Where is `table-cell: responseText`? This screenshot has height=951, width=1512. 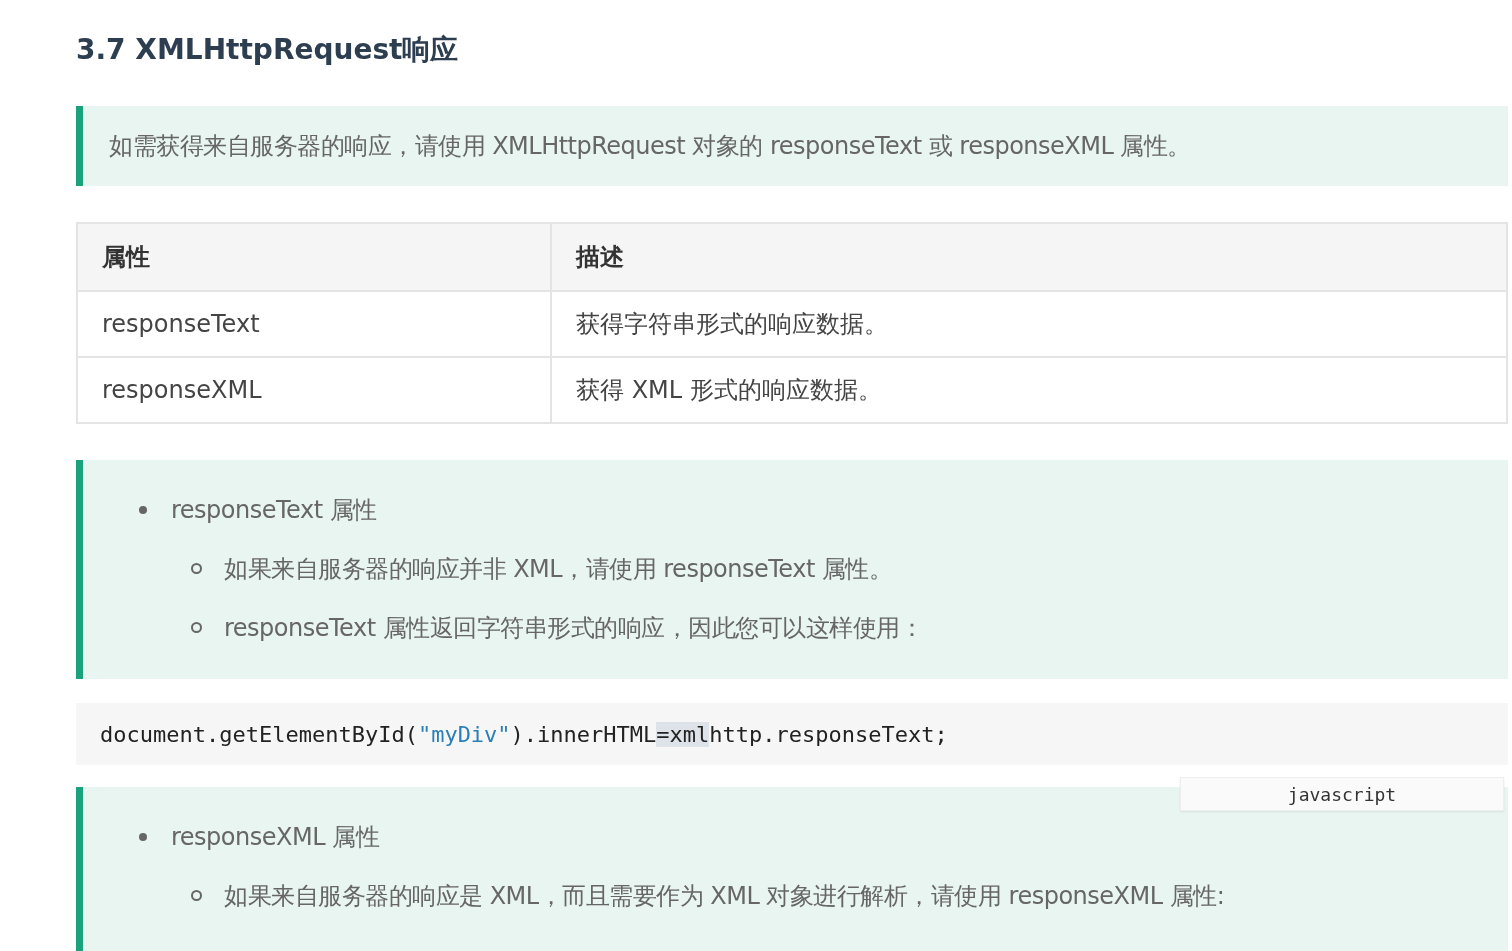 table-cell: responseText is located at coordinates (314, 324).